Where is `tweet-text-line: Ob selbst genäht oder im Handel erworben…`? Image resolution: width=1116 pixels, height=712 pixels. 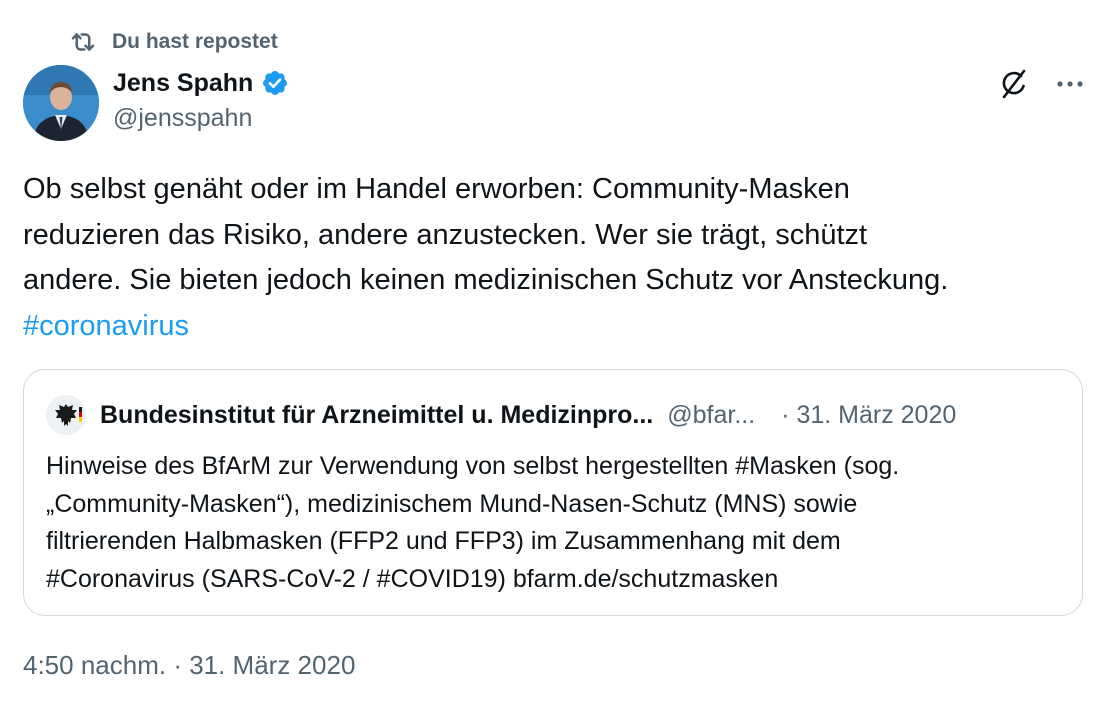
tweet-text-line: Ob selbst genäht oder im Handel erworben… is located at coordinates (436, 189).